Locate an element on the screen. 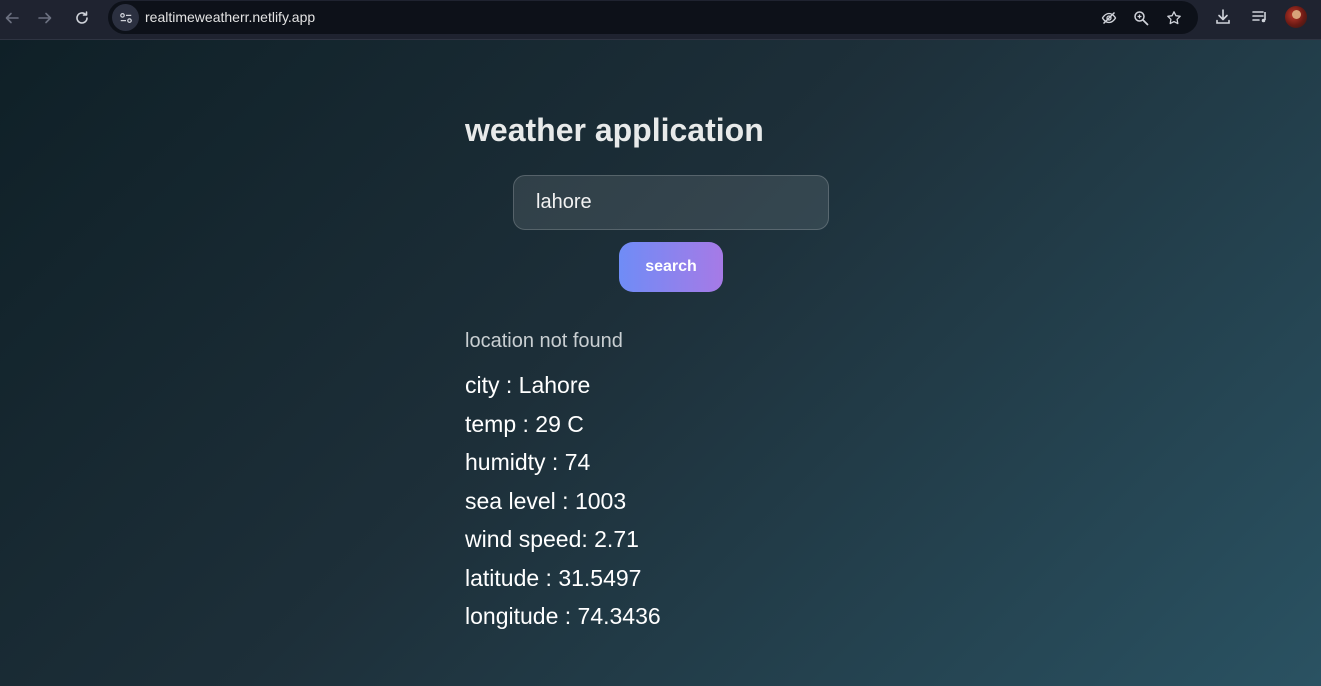 This screenshot has height=686, width=1321. star-icon is located at coordinates (1174, 18).